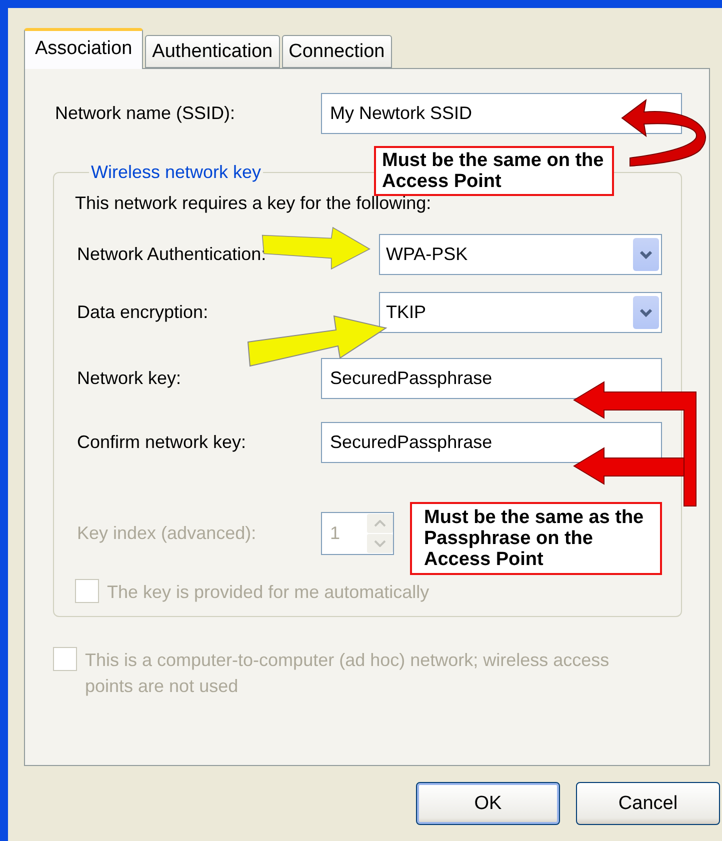 The width and height of the screenshot is (722, 841). I want to click on instruction-text: This network requires a key for the following:, so click(253, 203).